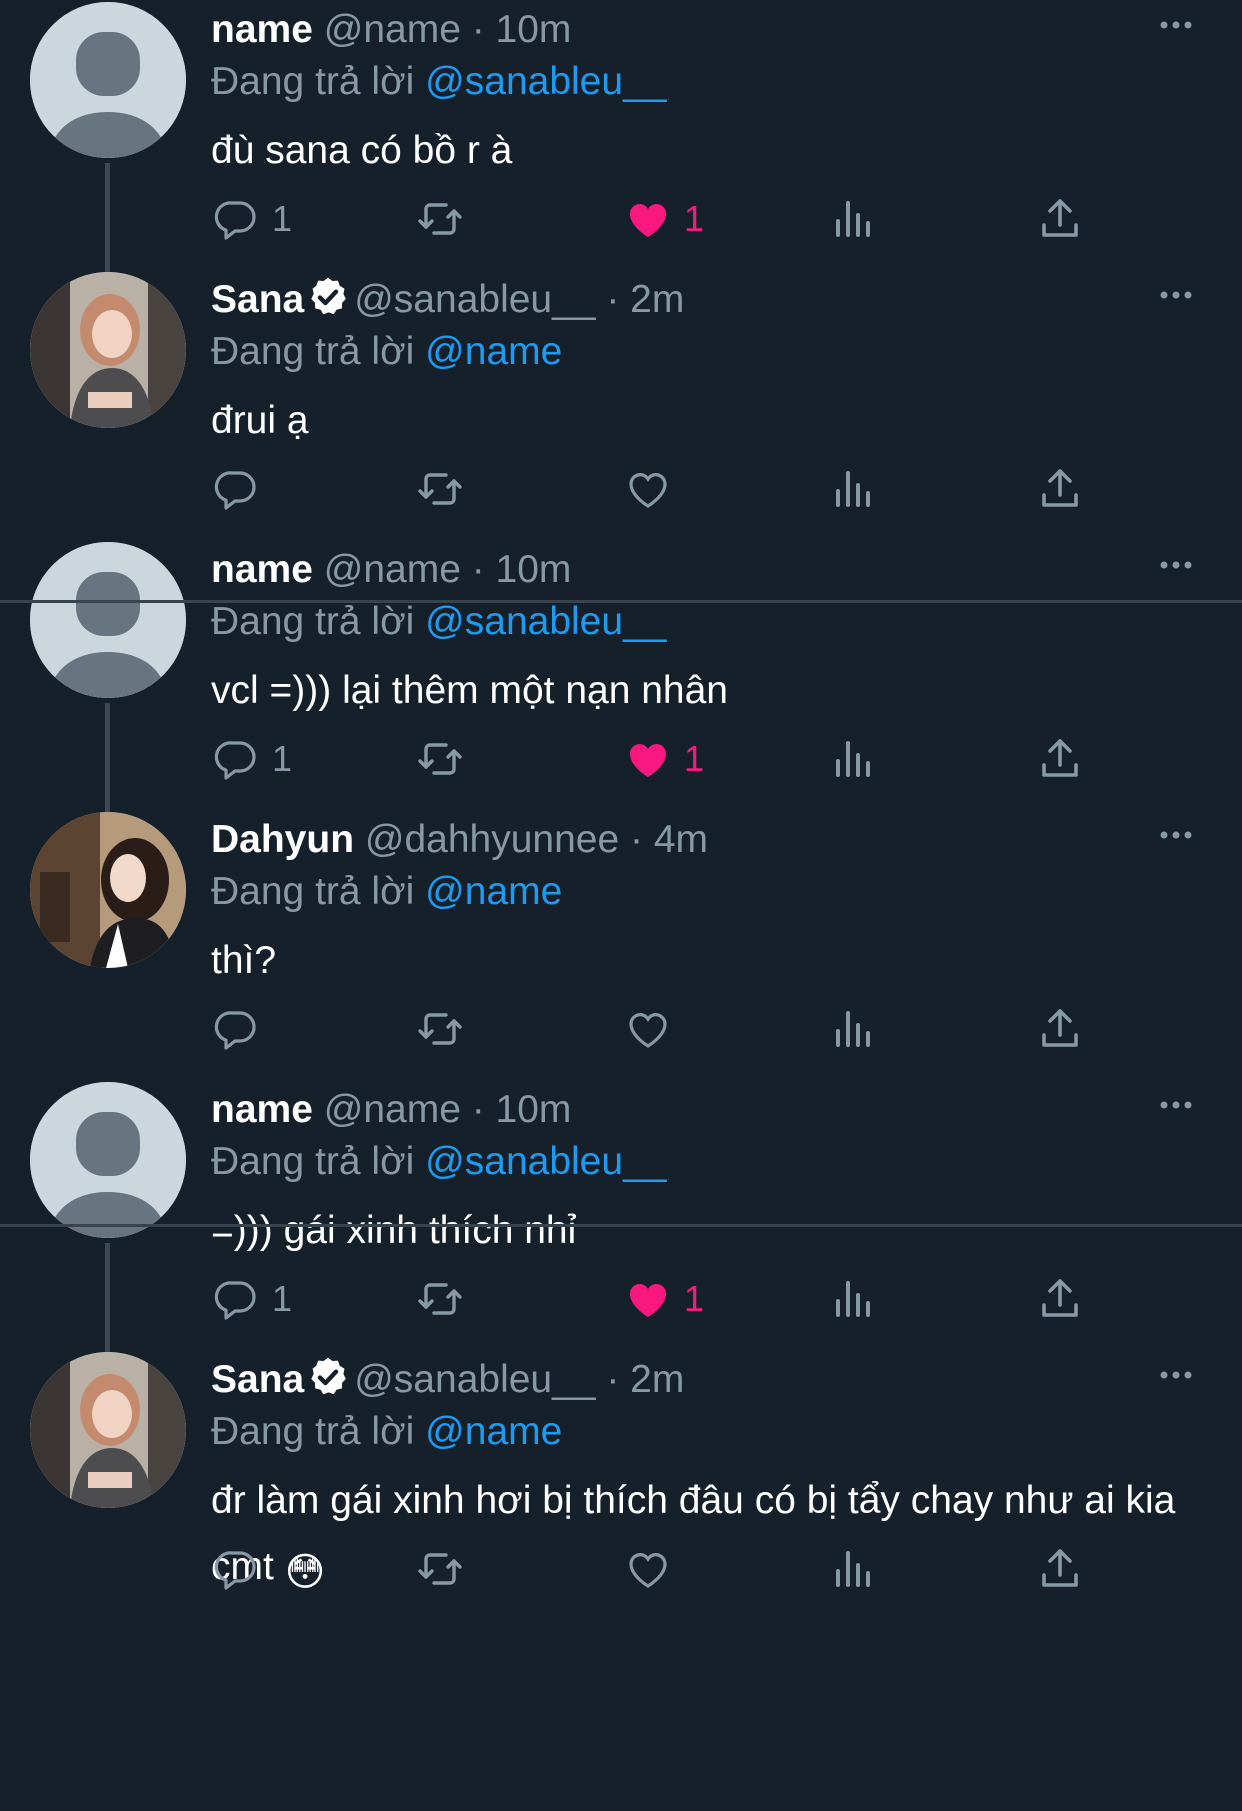 The height and width of the screenshot is (1811, 1242). What do you see at coordinates (694, 758) in the screenshot?
I see `like-count: 1` at bounding box center [694, 758].